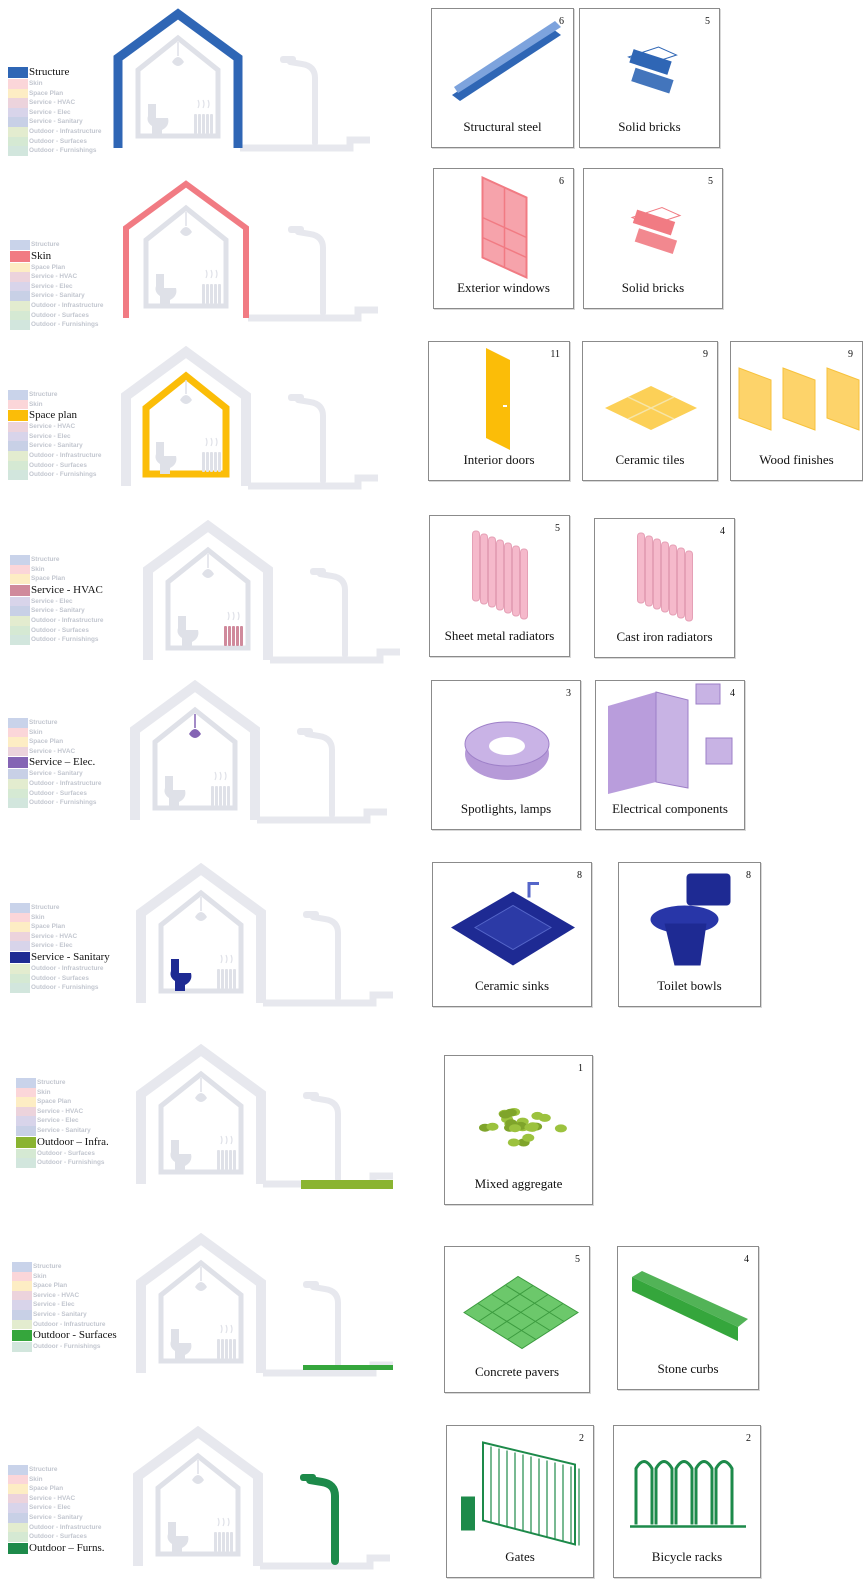 This screenshot has height=1581, width=863. What do you see at coordinates (499, 635) in the screenshot?
I see `material-label: Sheet metal radiators` at bounding box center [499, 635].